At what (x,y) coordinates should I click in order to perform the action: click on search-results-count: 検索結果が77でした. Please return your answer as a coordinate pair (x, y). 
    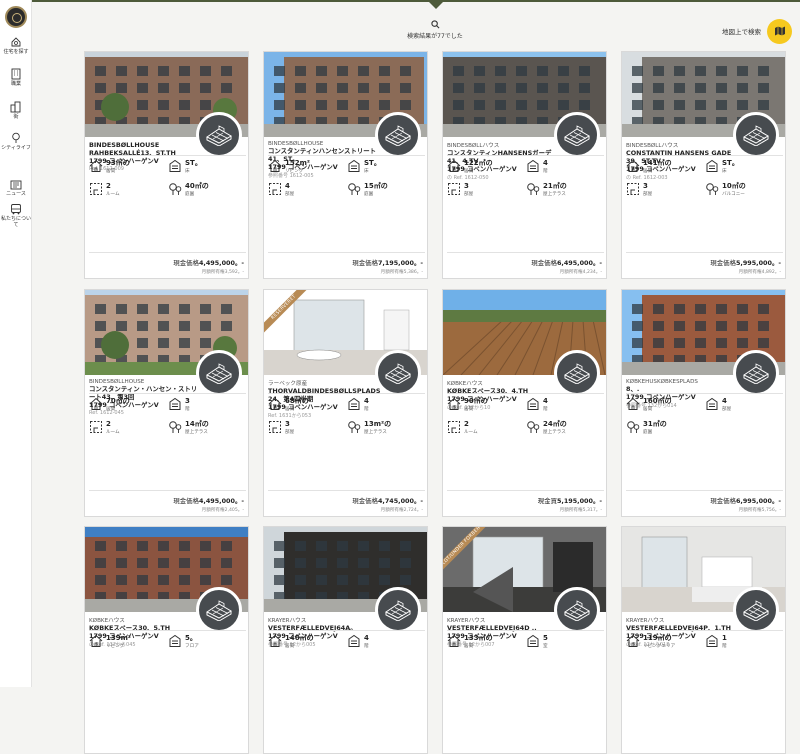
    Looking at the image, I should click on (435, 36).